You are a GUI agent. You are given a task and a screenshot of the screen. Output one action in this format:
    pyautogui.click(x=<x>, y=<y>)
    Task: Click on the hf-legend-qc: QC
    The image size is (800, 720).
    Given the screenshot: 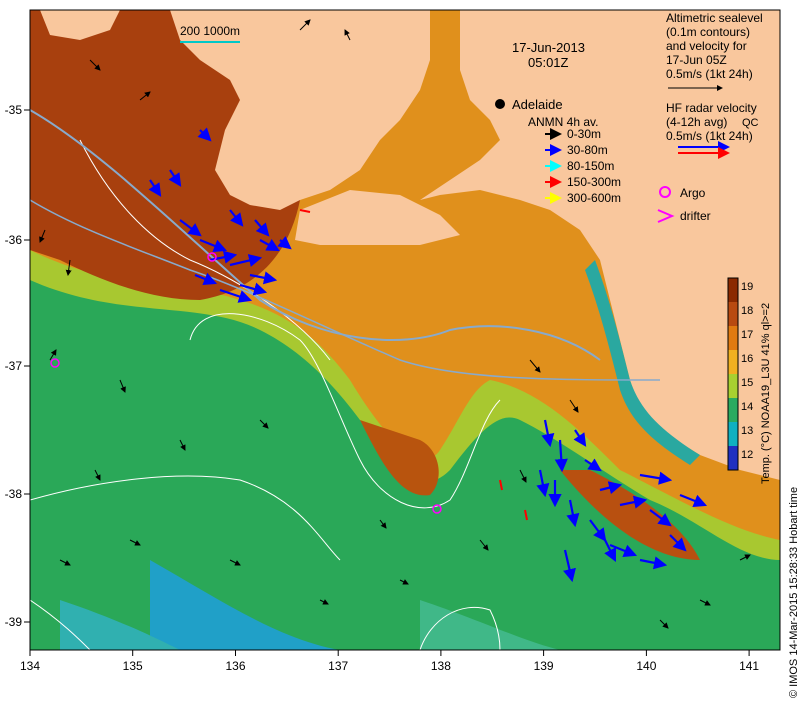 What is the action you would take?
    pyautogui.click(x=750, y=123)
    